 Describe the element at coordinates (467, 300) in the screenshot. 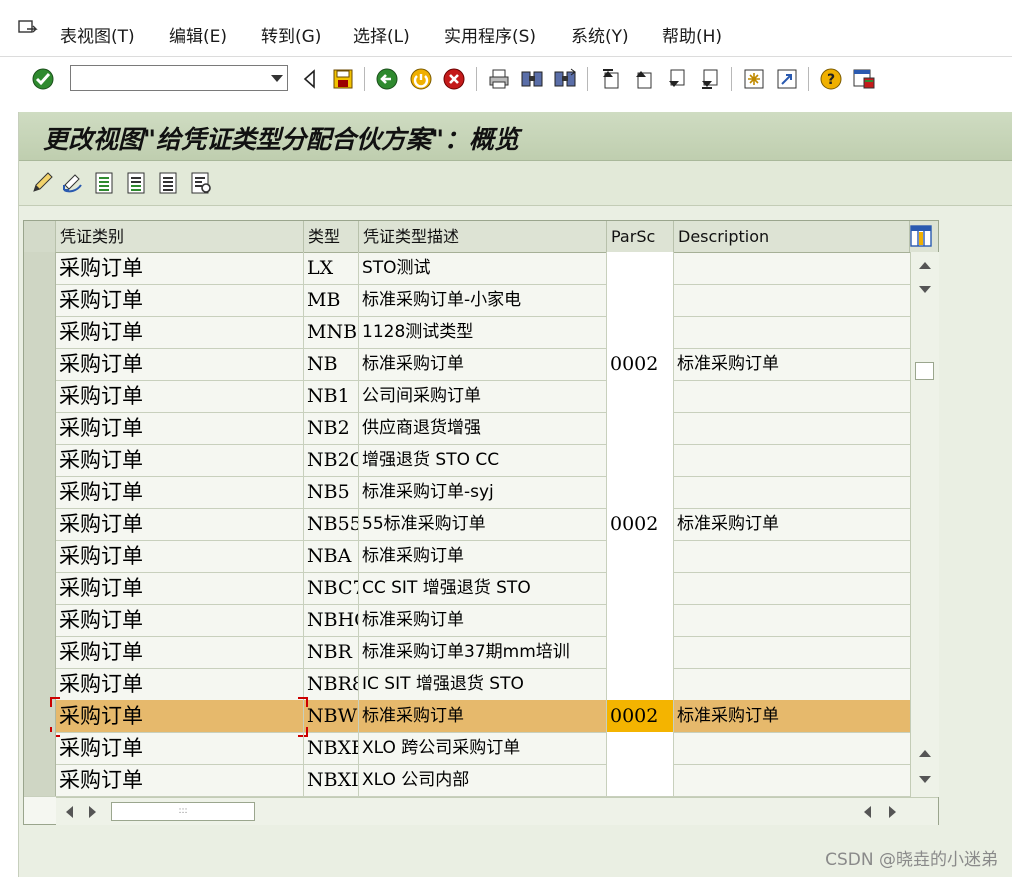

I see `table-row: 采购订单 MB 标准采购订单-小家电` at that location.